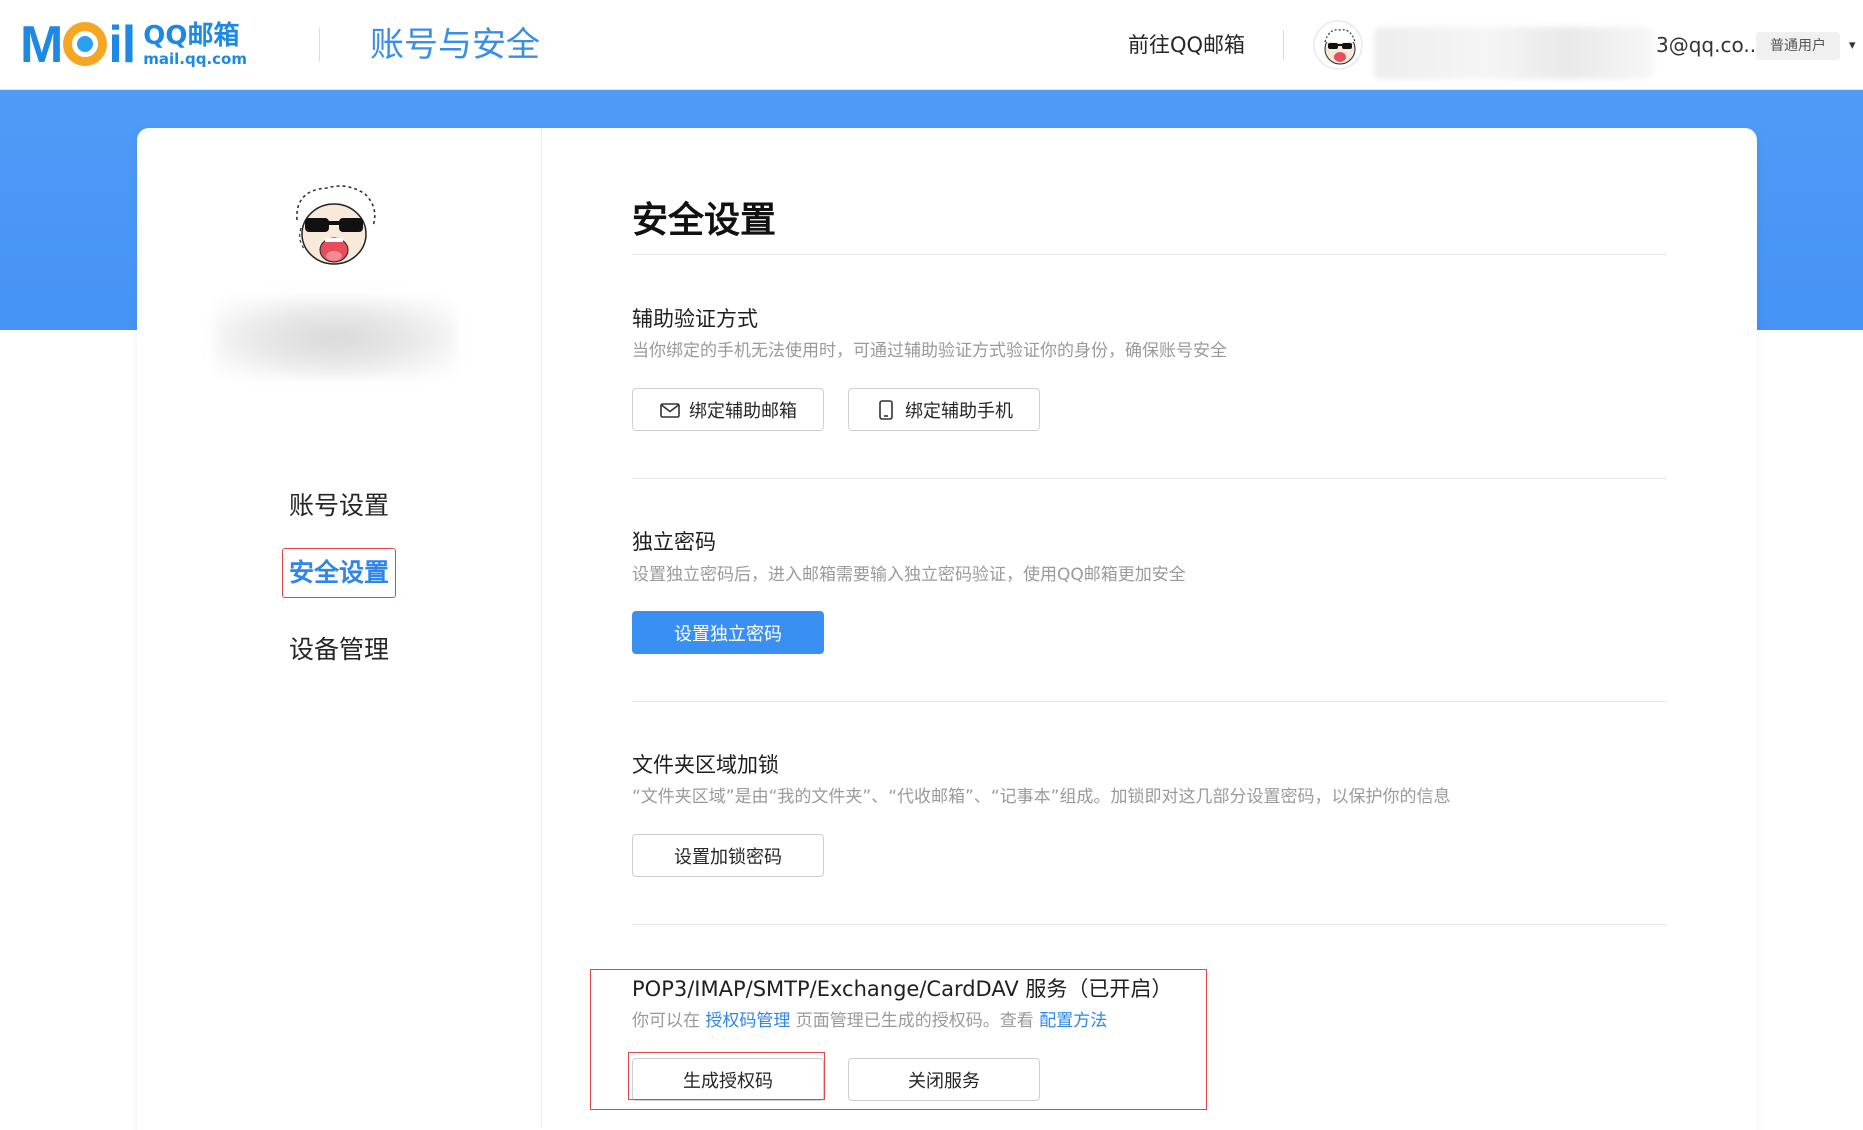  Describe the element at coordinates (747, 1021) in the screenshot. I see `auth-code-management-link: 授权码管理` at that location.